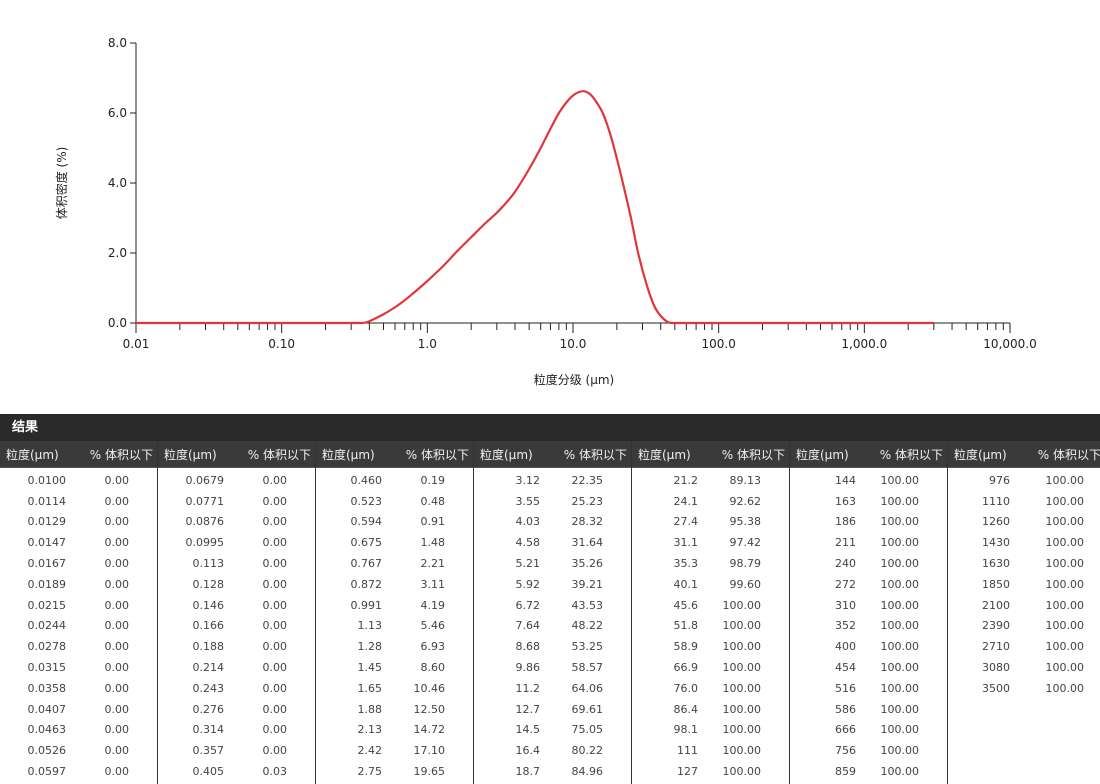 The height and width of the screenshot is (784, 1100). I want to click on table-row: 27.4 95.38, so click(710, 522).